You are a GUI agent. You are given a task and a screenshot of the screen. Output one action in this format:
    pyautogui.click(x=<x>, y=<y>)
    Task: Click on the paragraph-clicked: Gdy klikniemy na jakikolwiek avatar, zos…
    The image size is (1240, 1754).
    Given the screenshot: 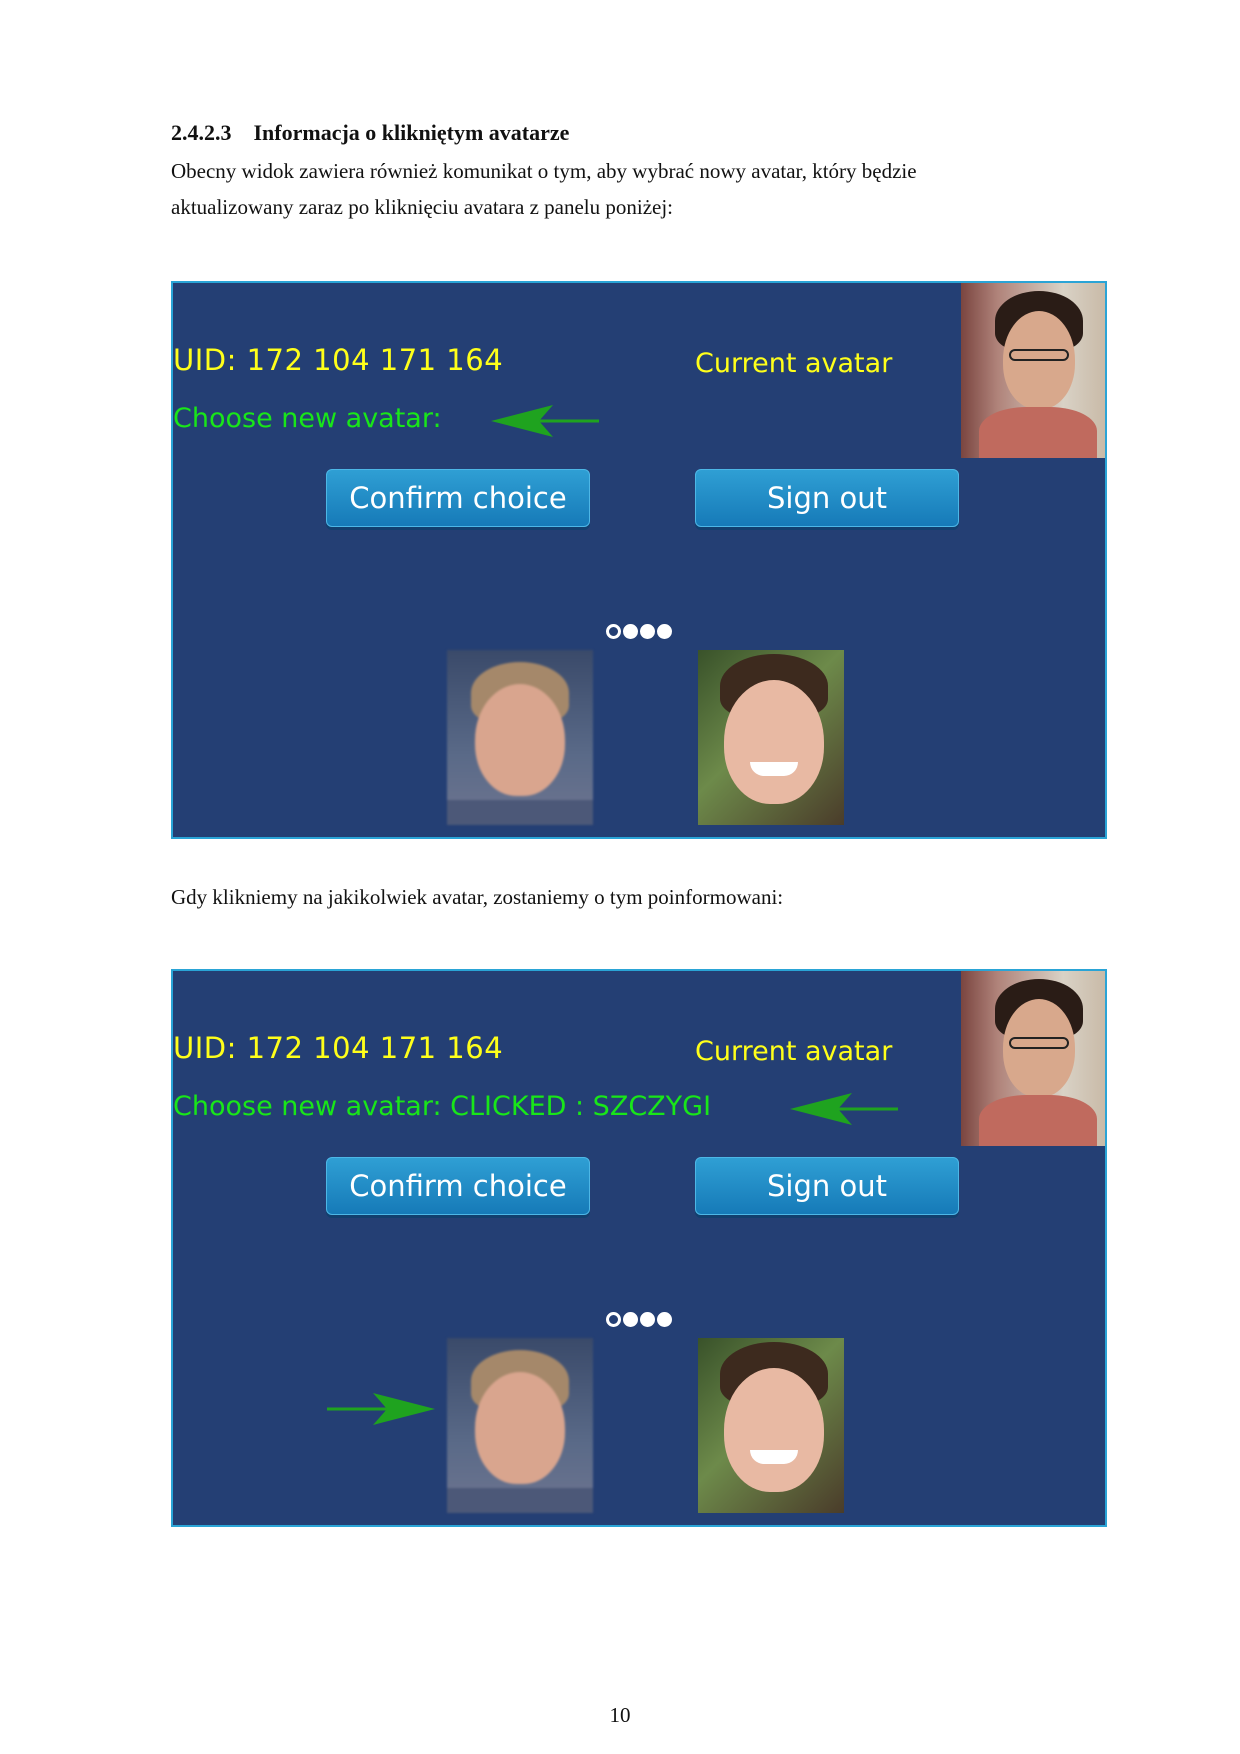 What is the action you would take?
    pyautogui.click(x=477, y=897)
    